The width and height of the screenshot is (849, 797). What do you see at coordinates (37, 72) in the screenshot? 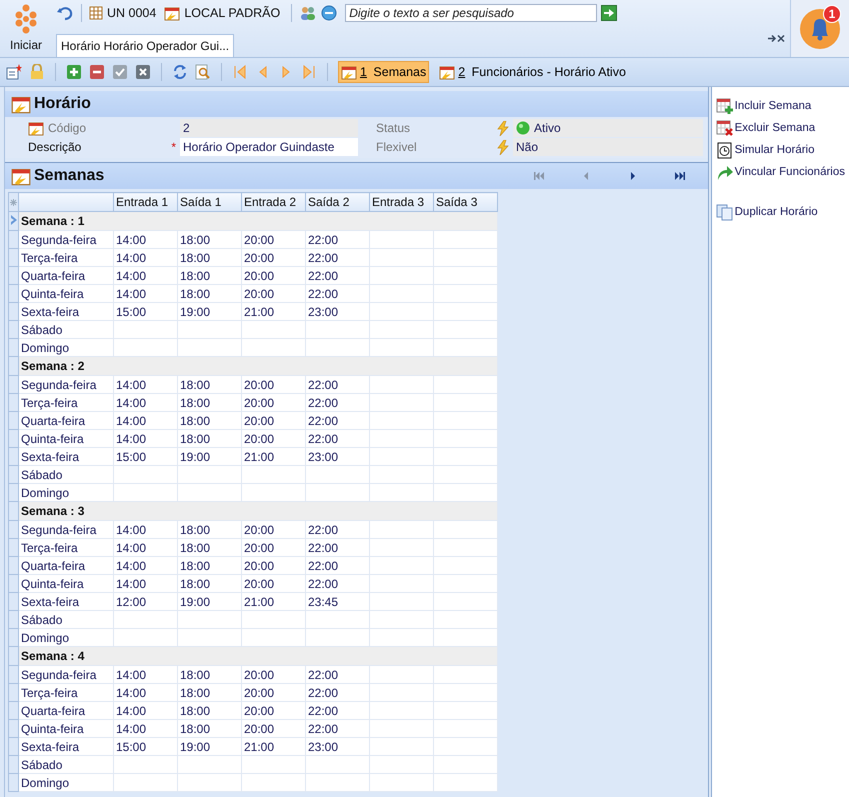
I see `lock-icon` at bounding box center [37, 72].